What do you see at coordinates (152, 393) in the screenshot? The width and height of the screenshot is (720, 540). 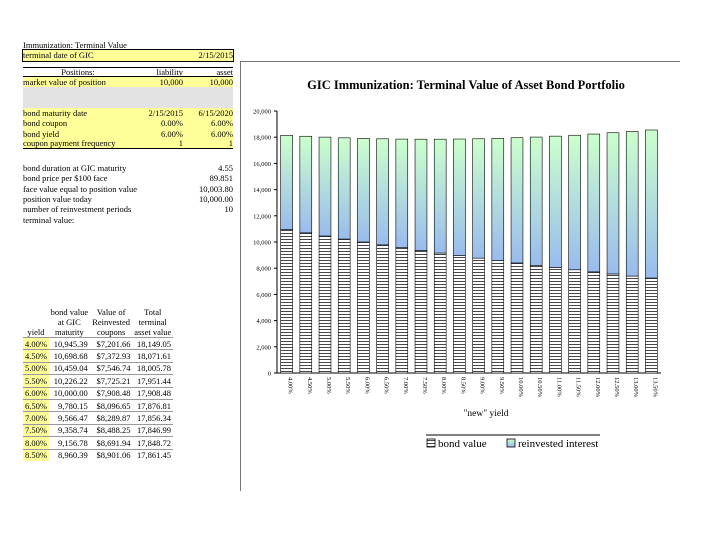 I see `table-cell-total: 17,908.48` at bounding box center [152, 393].